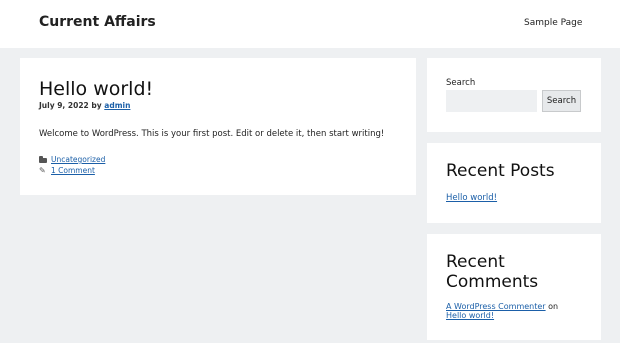  I want to click on post-meta: July 9, 2022 by admin, so click(84, 105).